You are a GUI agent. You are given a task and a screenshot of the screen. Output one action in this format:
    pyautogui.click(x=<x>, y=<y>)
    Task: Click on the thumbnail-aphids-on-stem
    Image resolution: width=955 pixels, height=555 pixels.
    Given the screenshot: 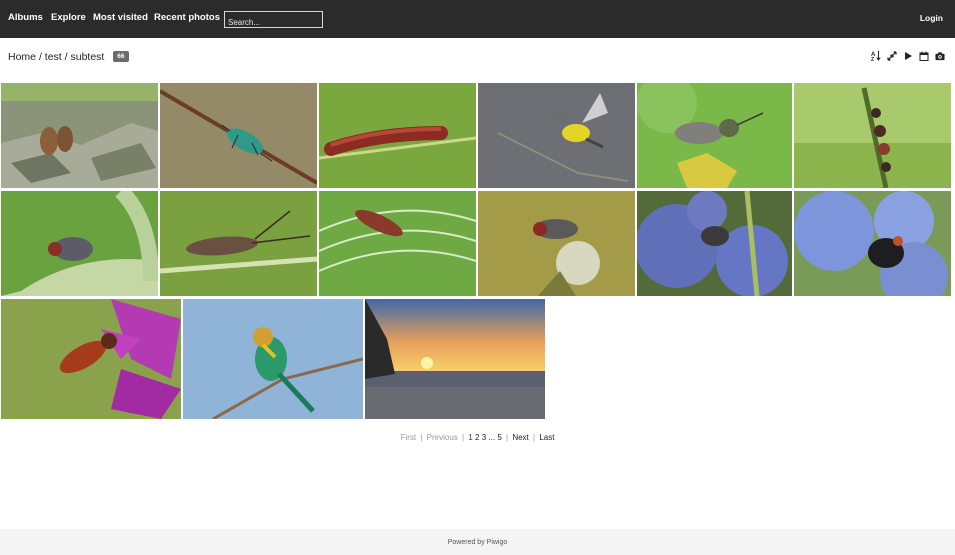 What is the action you would take?
    pyautogui.click(x=872, y=135)
    